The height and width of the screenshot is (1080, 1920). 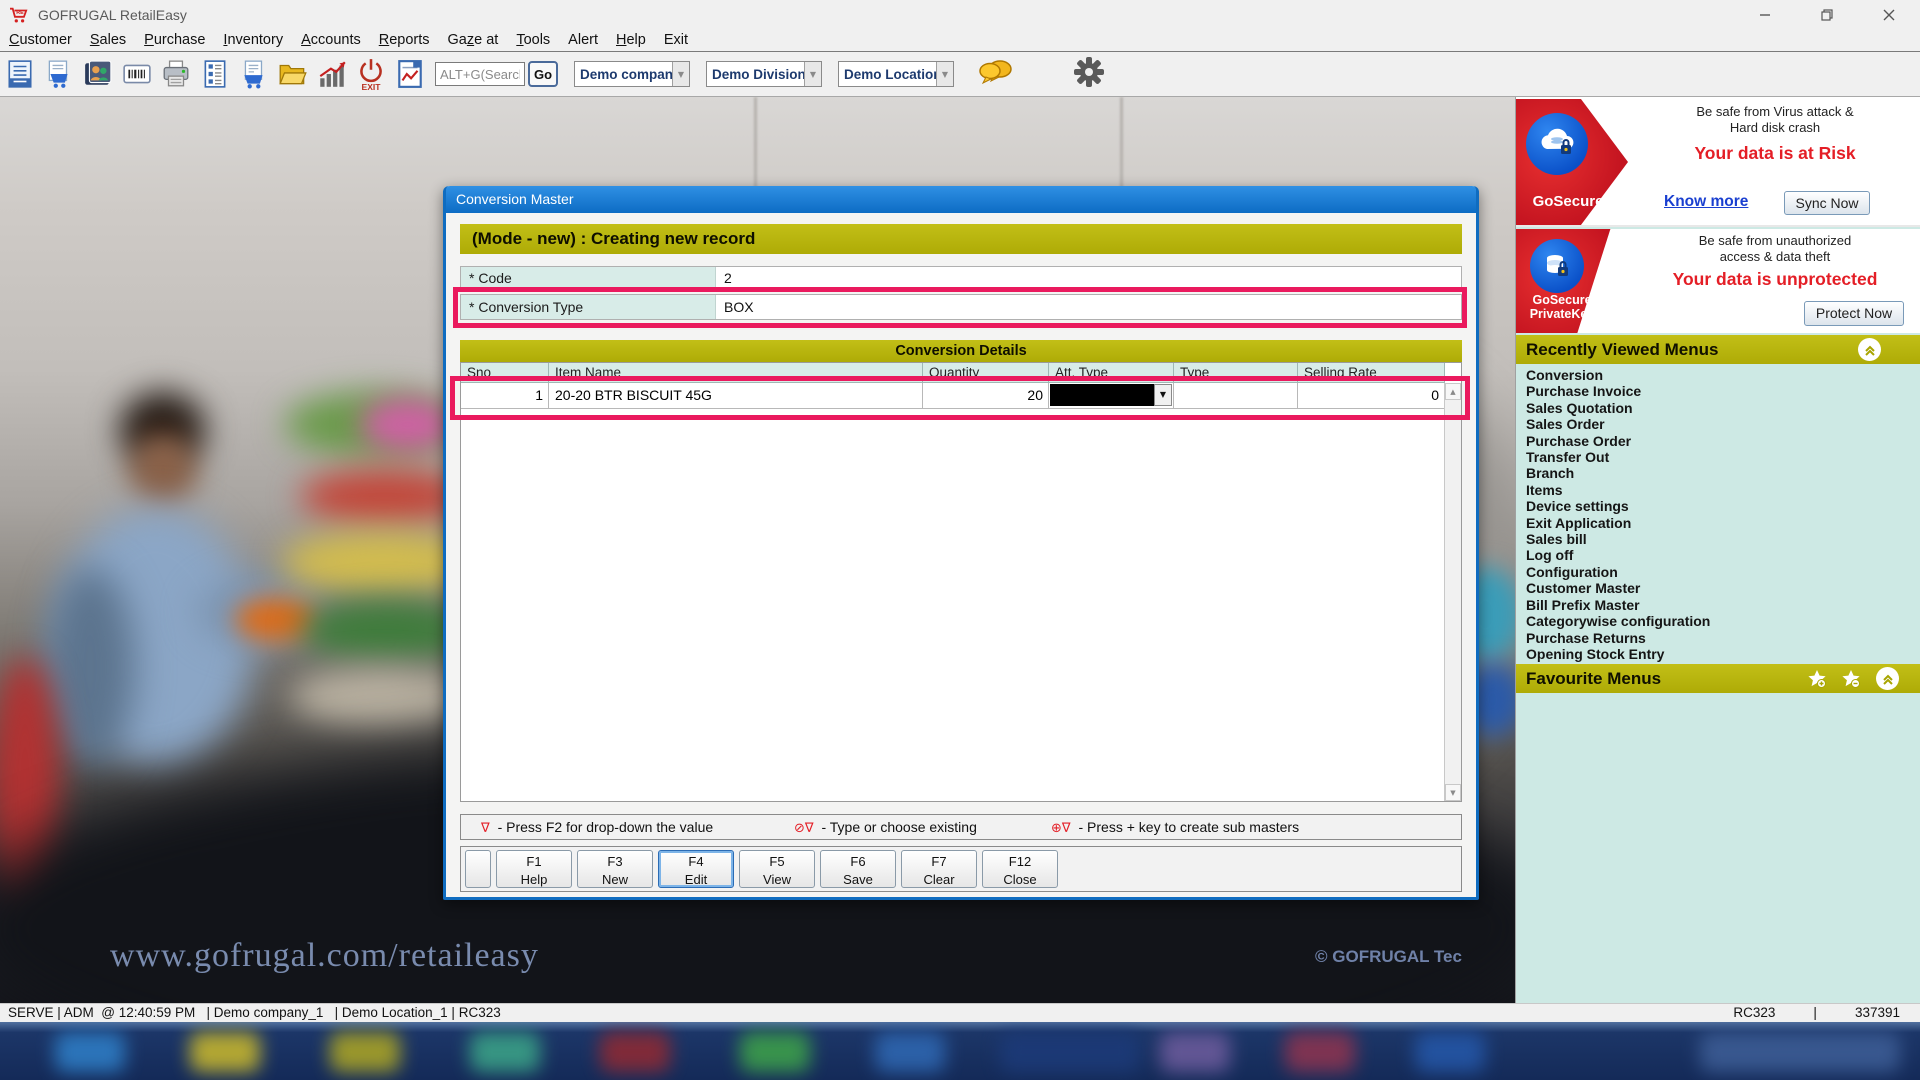 What do you see at coordinates (939, 869) in the screenshot?
I see `clear-button: F7 Clear` at bounding box center [939, 869].